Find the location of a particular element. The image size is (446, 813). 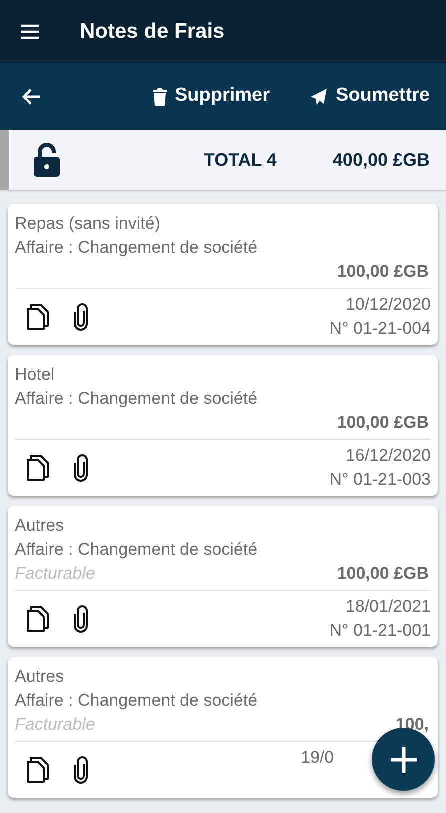

unlocked-lock-icon is located at coordinates (47, 160).